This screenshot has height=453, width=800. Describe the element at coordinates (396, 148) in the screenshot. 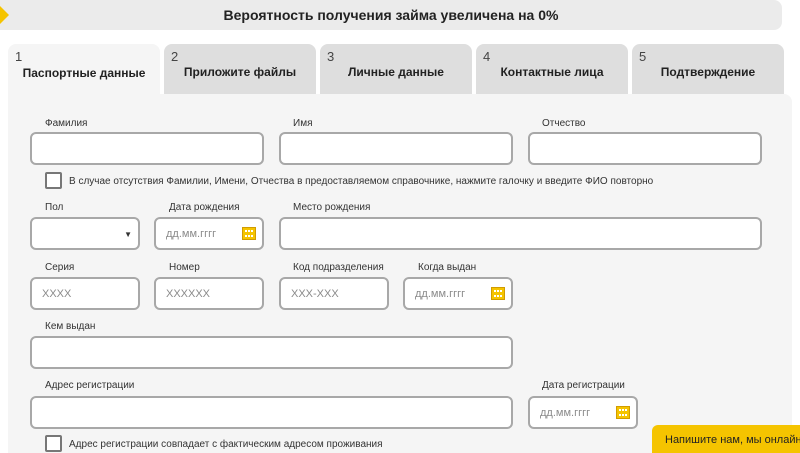

I see `first-name-input` at that location.